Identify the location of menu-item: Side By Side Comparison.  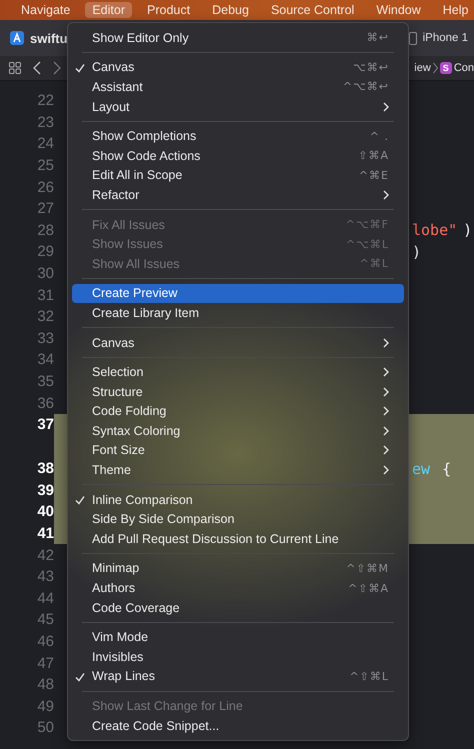
(238, 519).